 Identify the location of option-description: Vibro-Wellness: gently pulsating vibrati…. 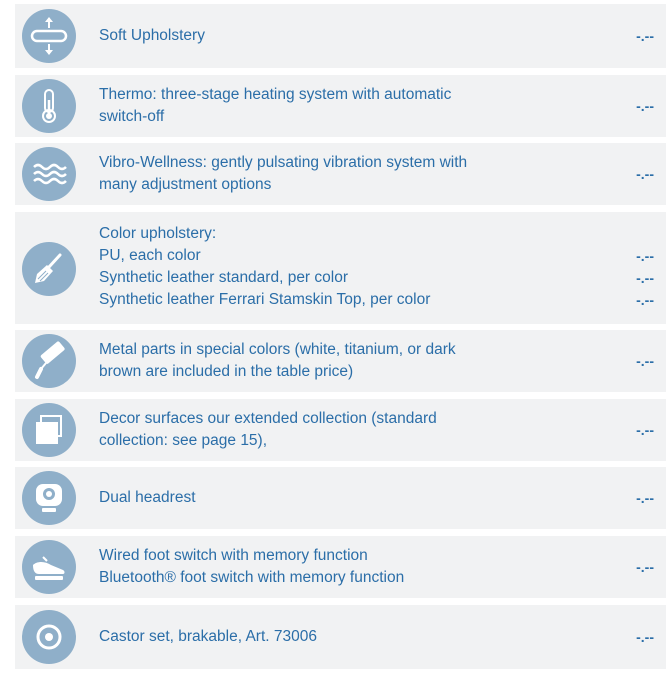
(283, 173).